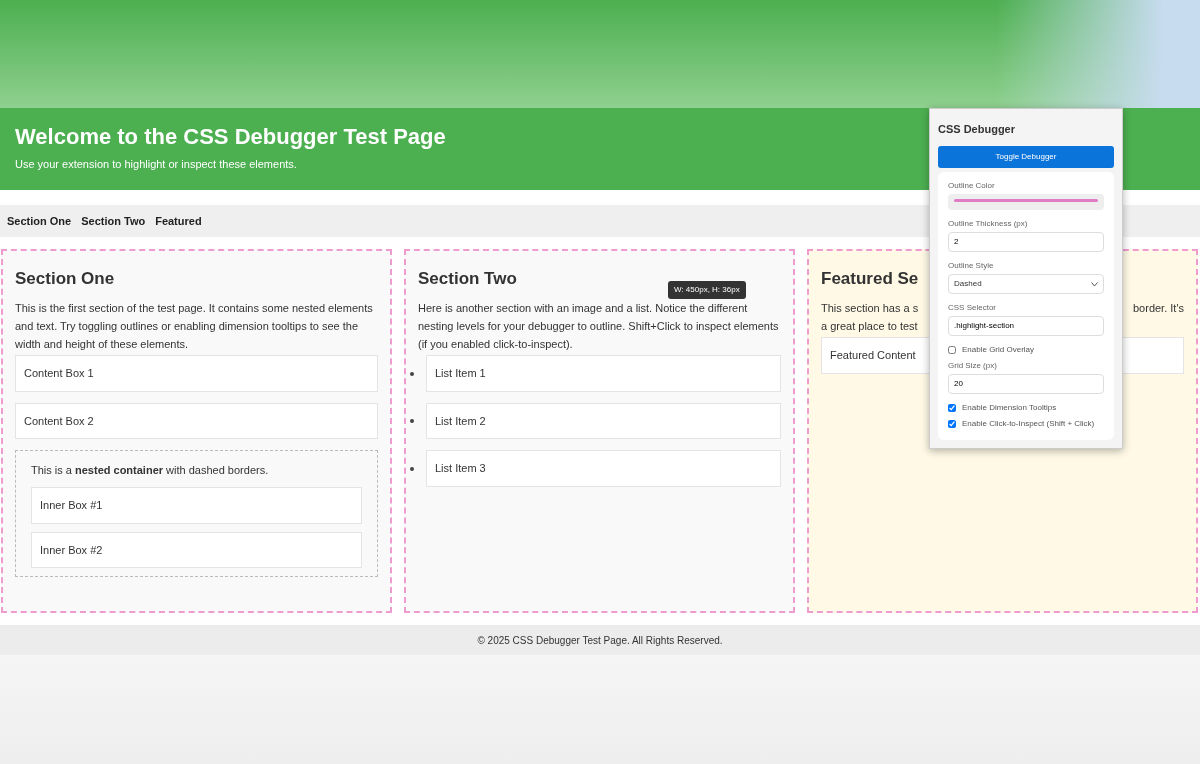  I want to click on content-box: Content Box 1, so click(196, 373).